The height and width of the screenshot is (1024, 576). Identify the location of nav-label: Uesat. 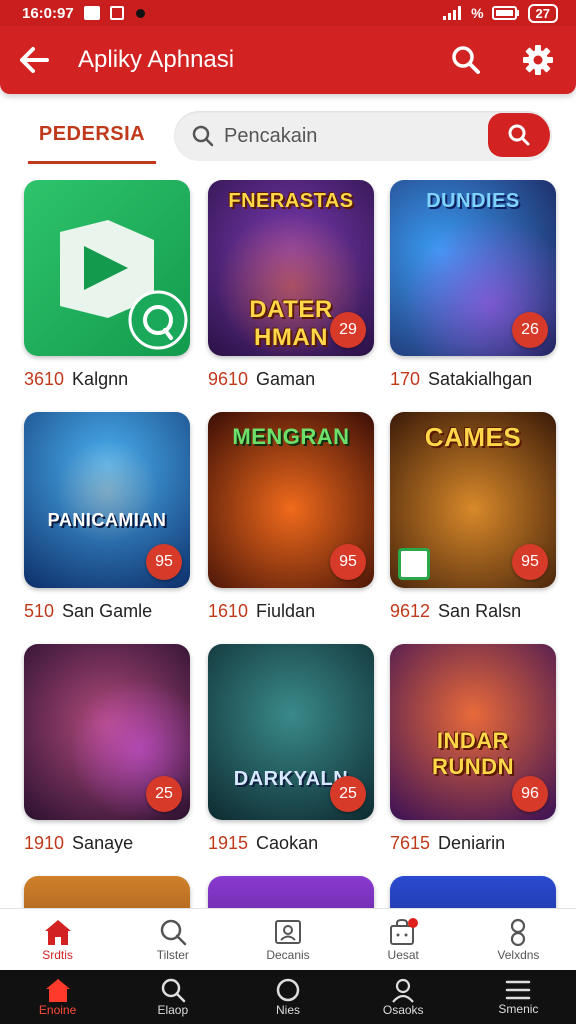
(403, 954).